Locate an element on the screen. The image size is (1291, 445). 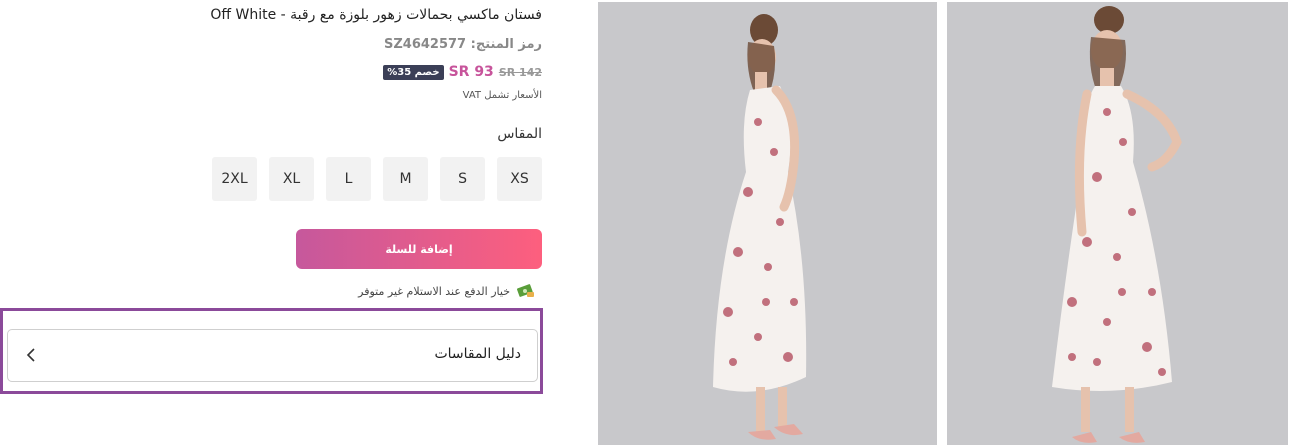
discount-badge: خصم 35% is located at coordinates (413, 72).